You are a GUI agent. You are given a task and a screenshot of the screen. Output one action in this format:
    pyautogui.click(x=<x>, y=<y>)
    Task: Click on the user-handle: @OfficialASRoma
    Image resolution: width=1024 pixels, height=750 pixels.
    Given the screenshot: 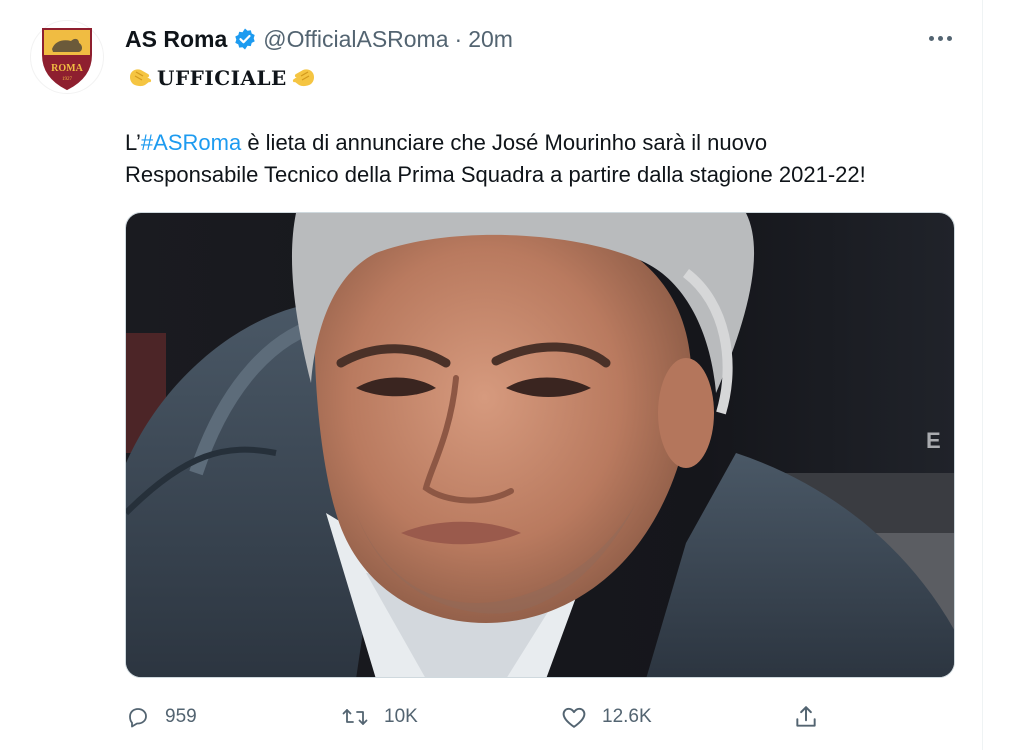 What is the action you would take?
    pyautogui.click(x=355, y=39)
    